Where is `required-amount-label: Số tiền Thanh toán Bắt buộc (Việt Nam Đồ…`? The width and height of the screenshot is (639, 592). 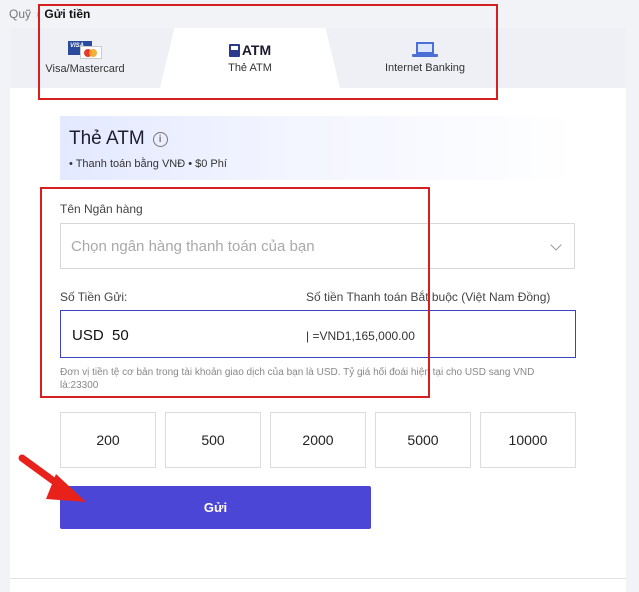
required-amount-label: Số tiền Thanh toán Bắt buộc (Việt Nam Đồ… is located at coordinates (428, 297).